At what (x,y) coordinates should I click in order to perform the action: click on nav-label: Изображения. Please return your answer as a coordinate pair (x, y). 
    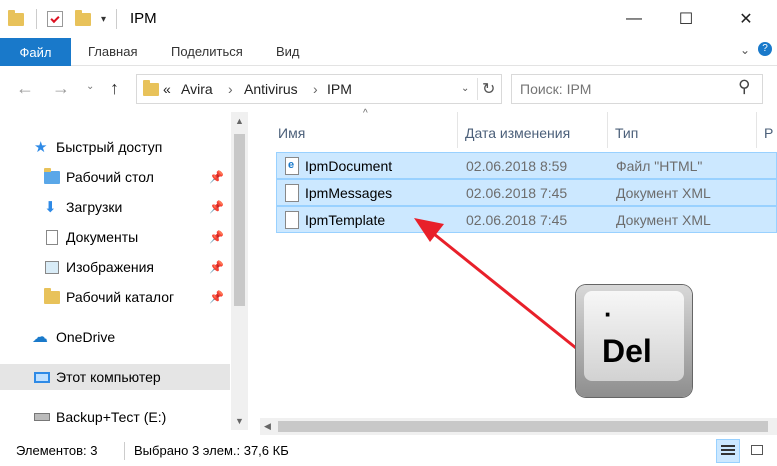
    Looking at the image, I should click on (110, 267).